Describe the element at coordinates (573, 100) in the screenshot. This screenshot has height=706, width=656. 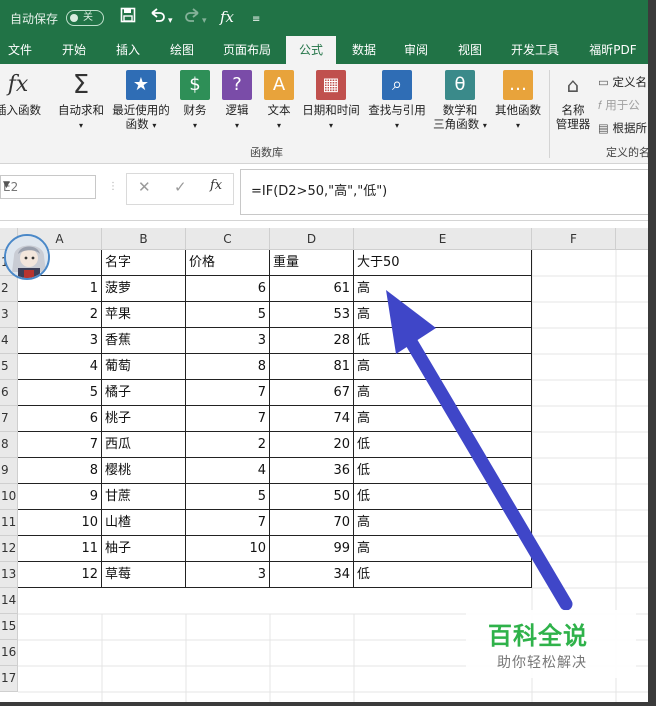
I see `name-manager-button: ⌂ 名称 管理器` at that location.